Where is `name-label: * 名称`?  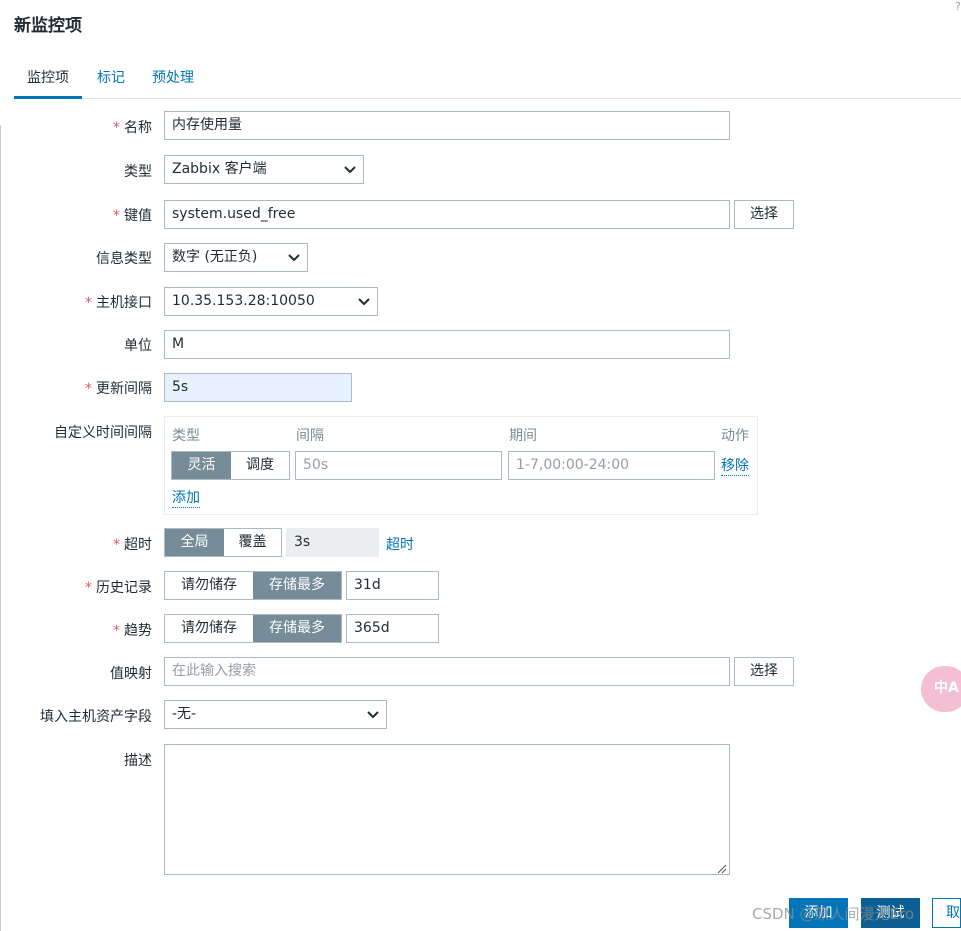 name-label: * 名称 is located at coordinates (132, 128).